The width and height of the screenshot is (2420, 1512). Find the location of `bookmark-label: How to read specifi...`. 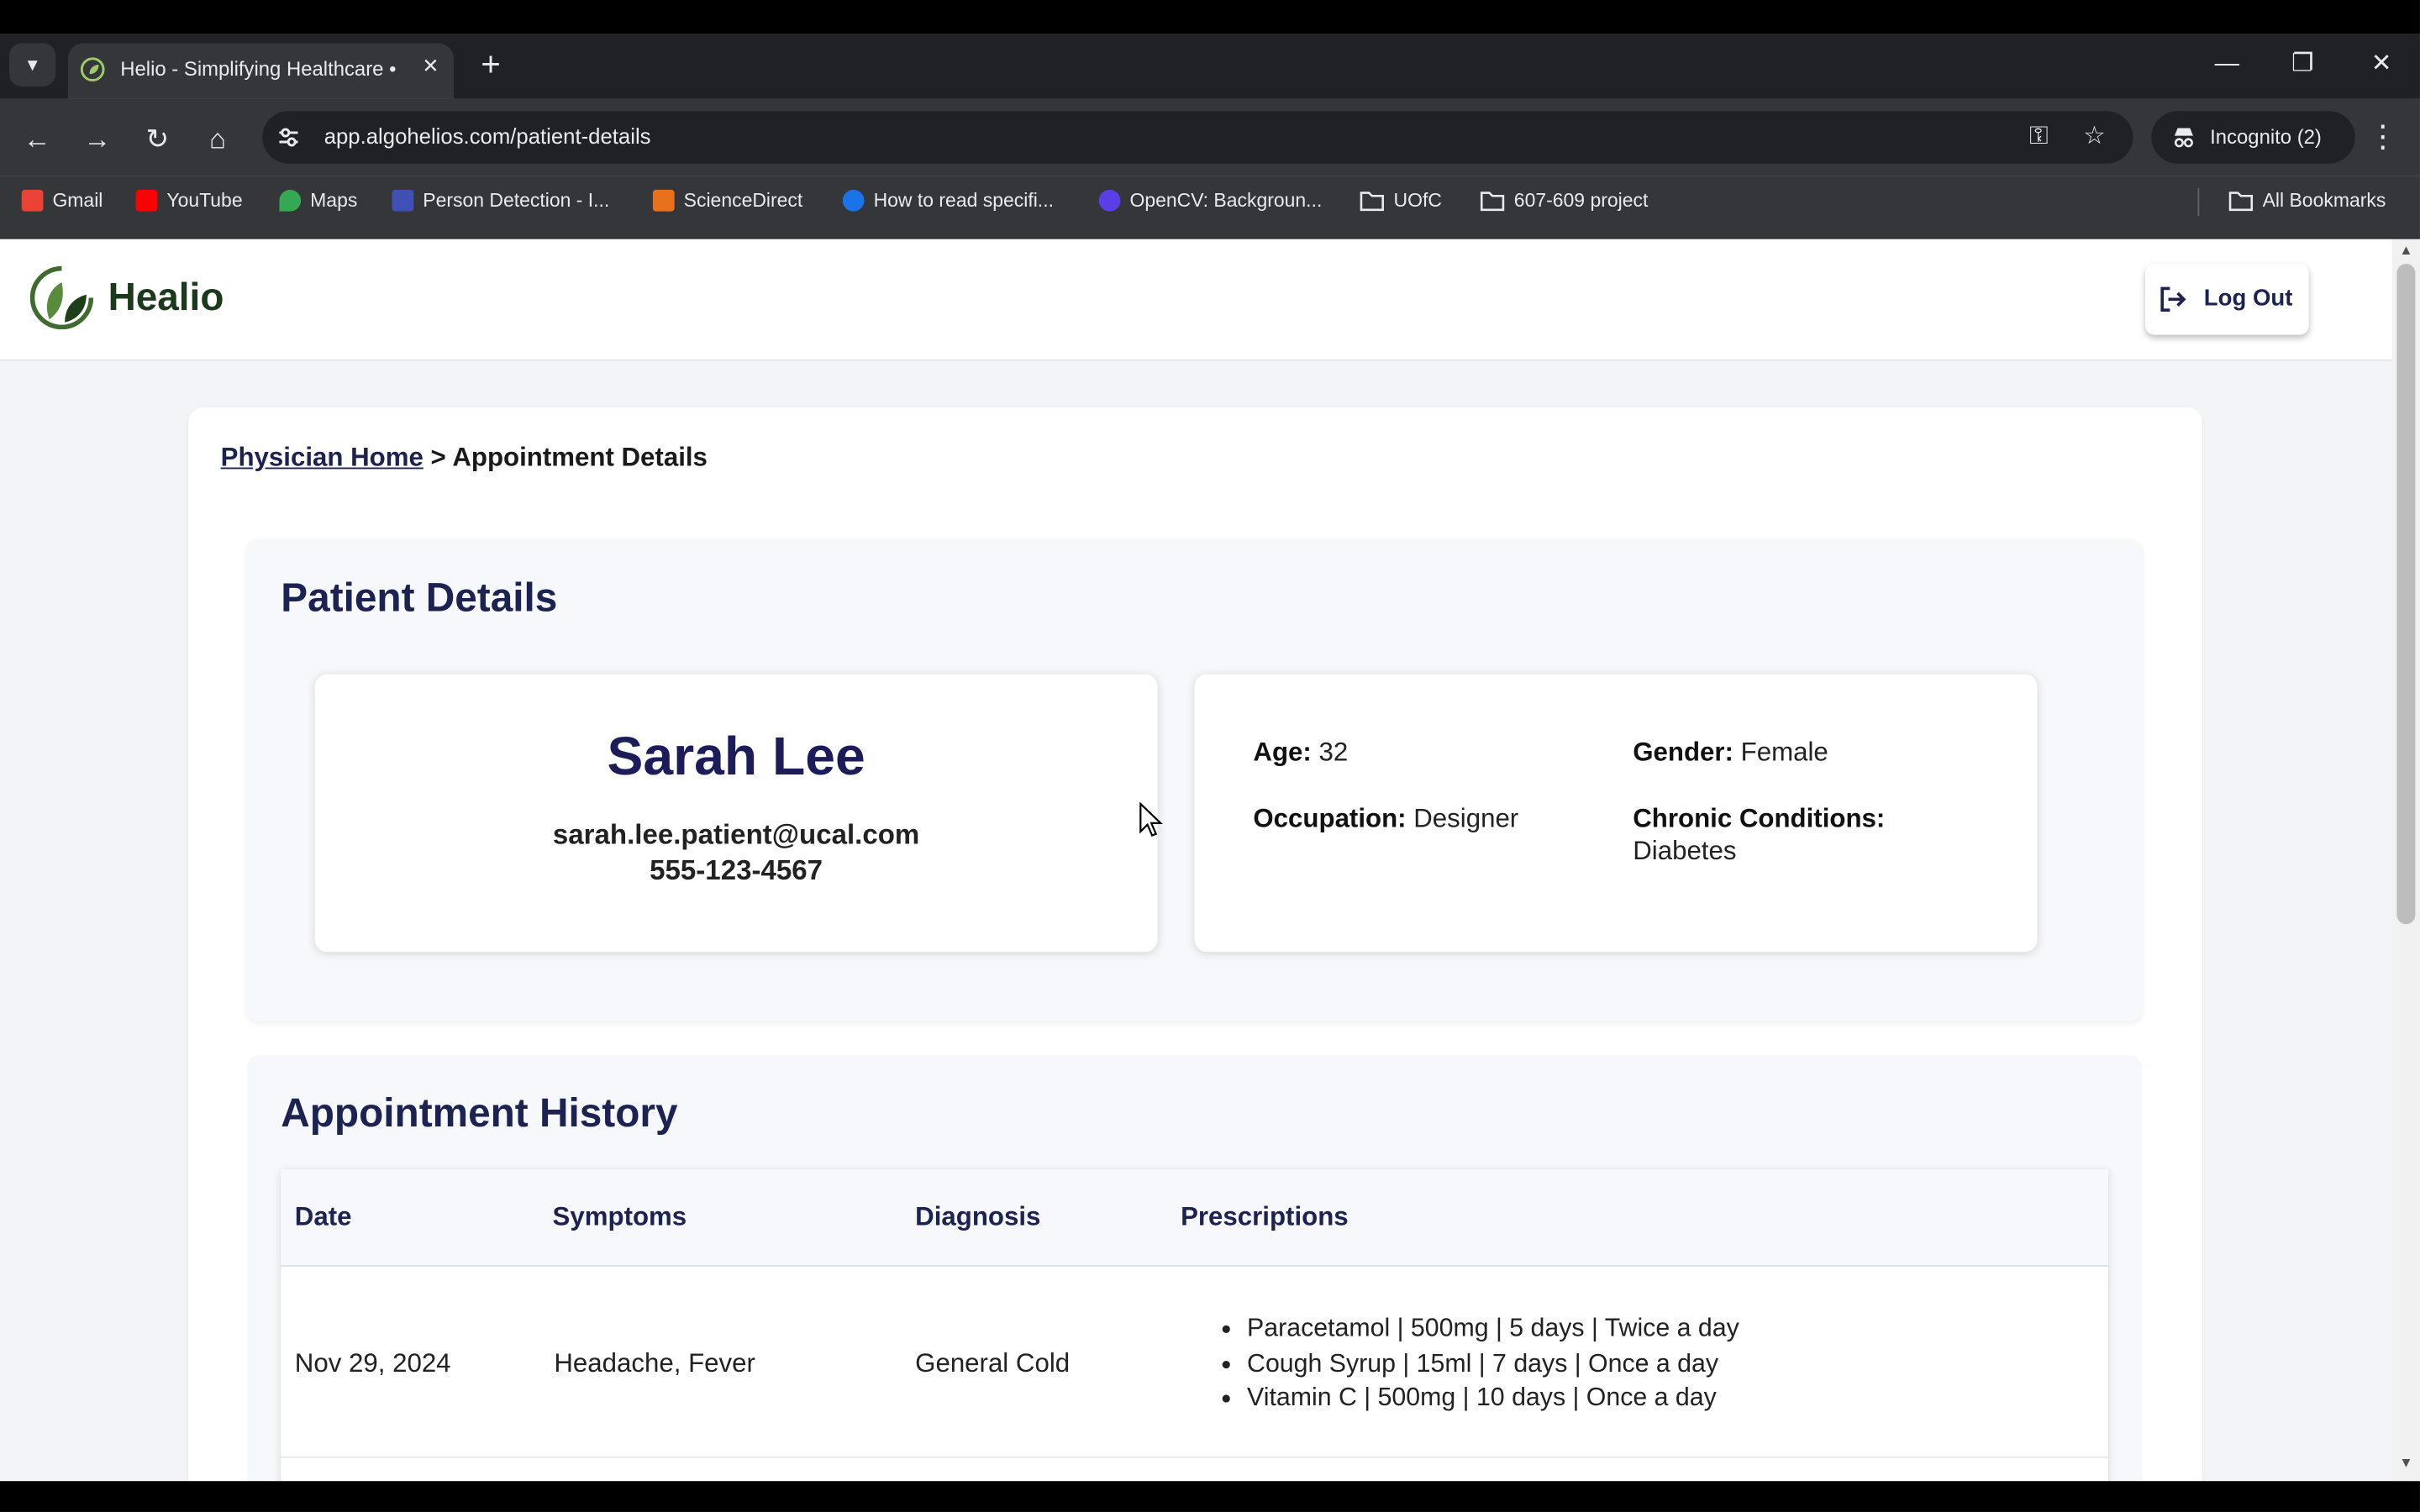

bookmark-label: How to read specifi... is located at coordinates (963, 200).